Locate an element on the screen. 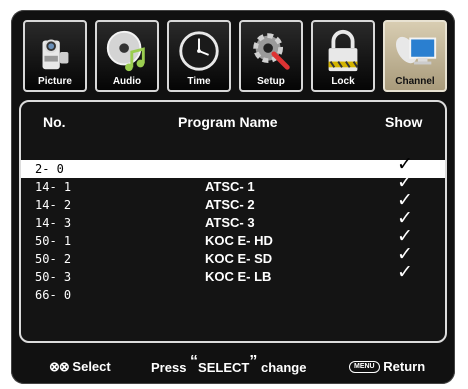  tab-lock: Lock is located at coordinates (343, 56).